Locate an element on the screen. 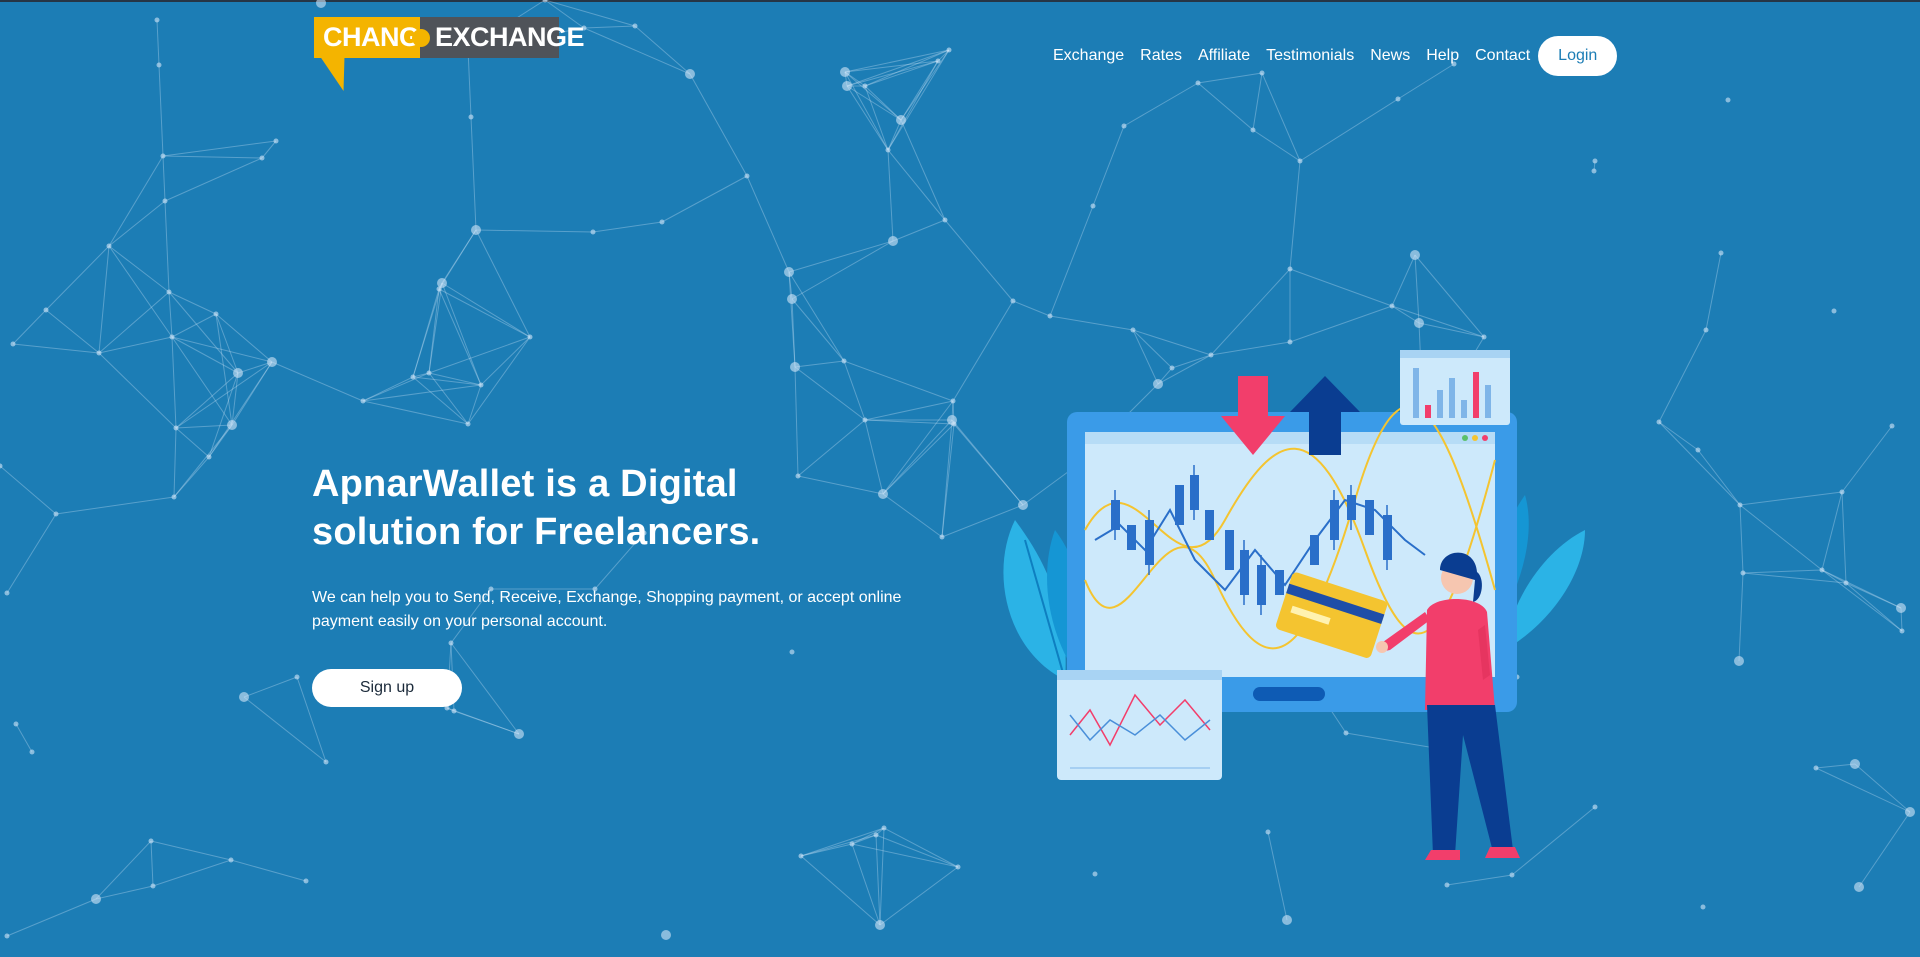 The image size is (1920, 957). nav-exchange: Exchange is located at coordinates (1088, 56).